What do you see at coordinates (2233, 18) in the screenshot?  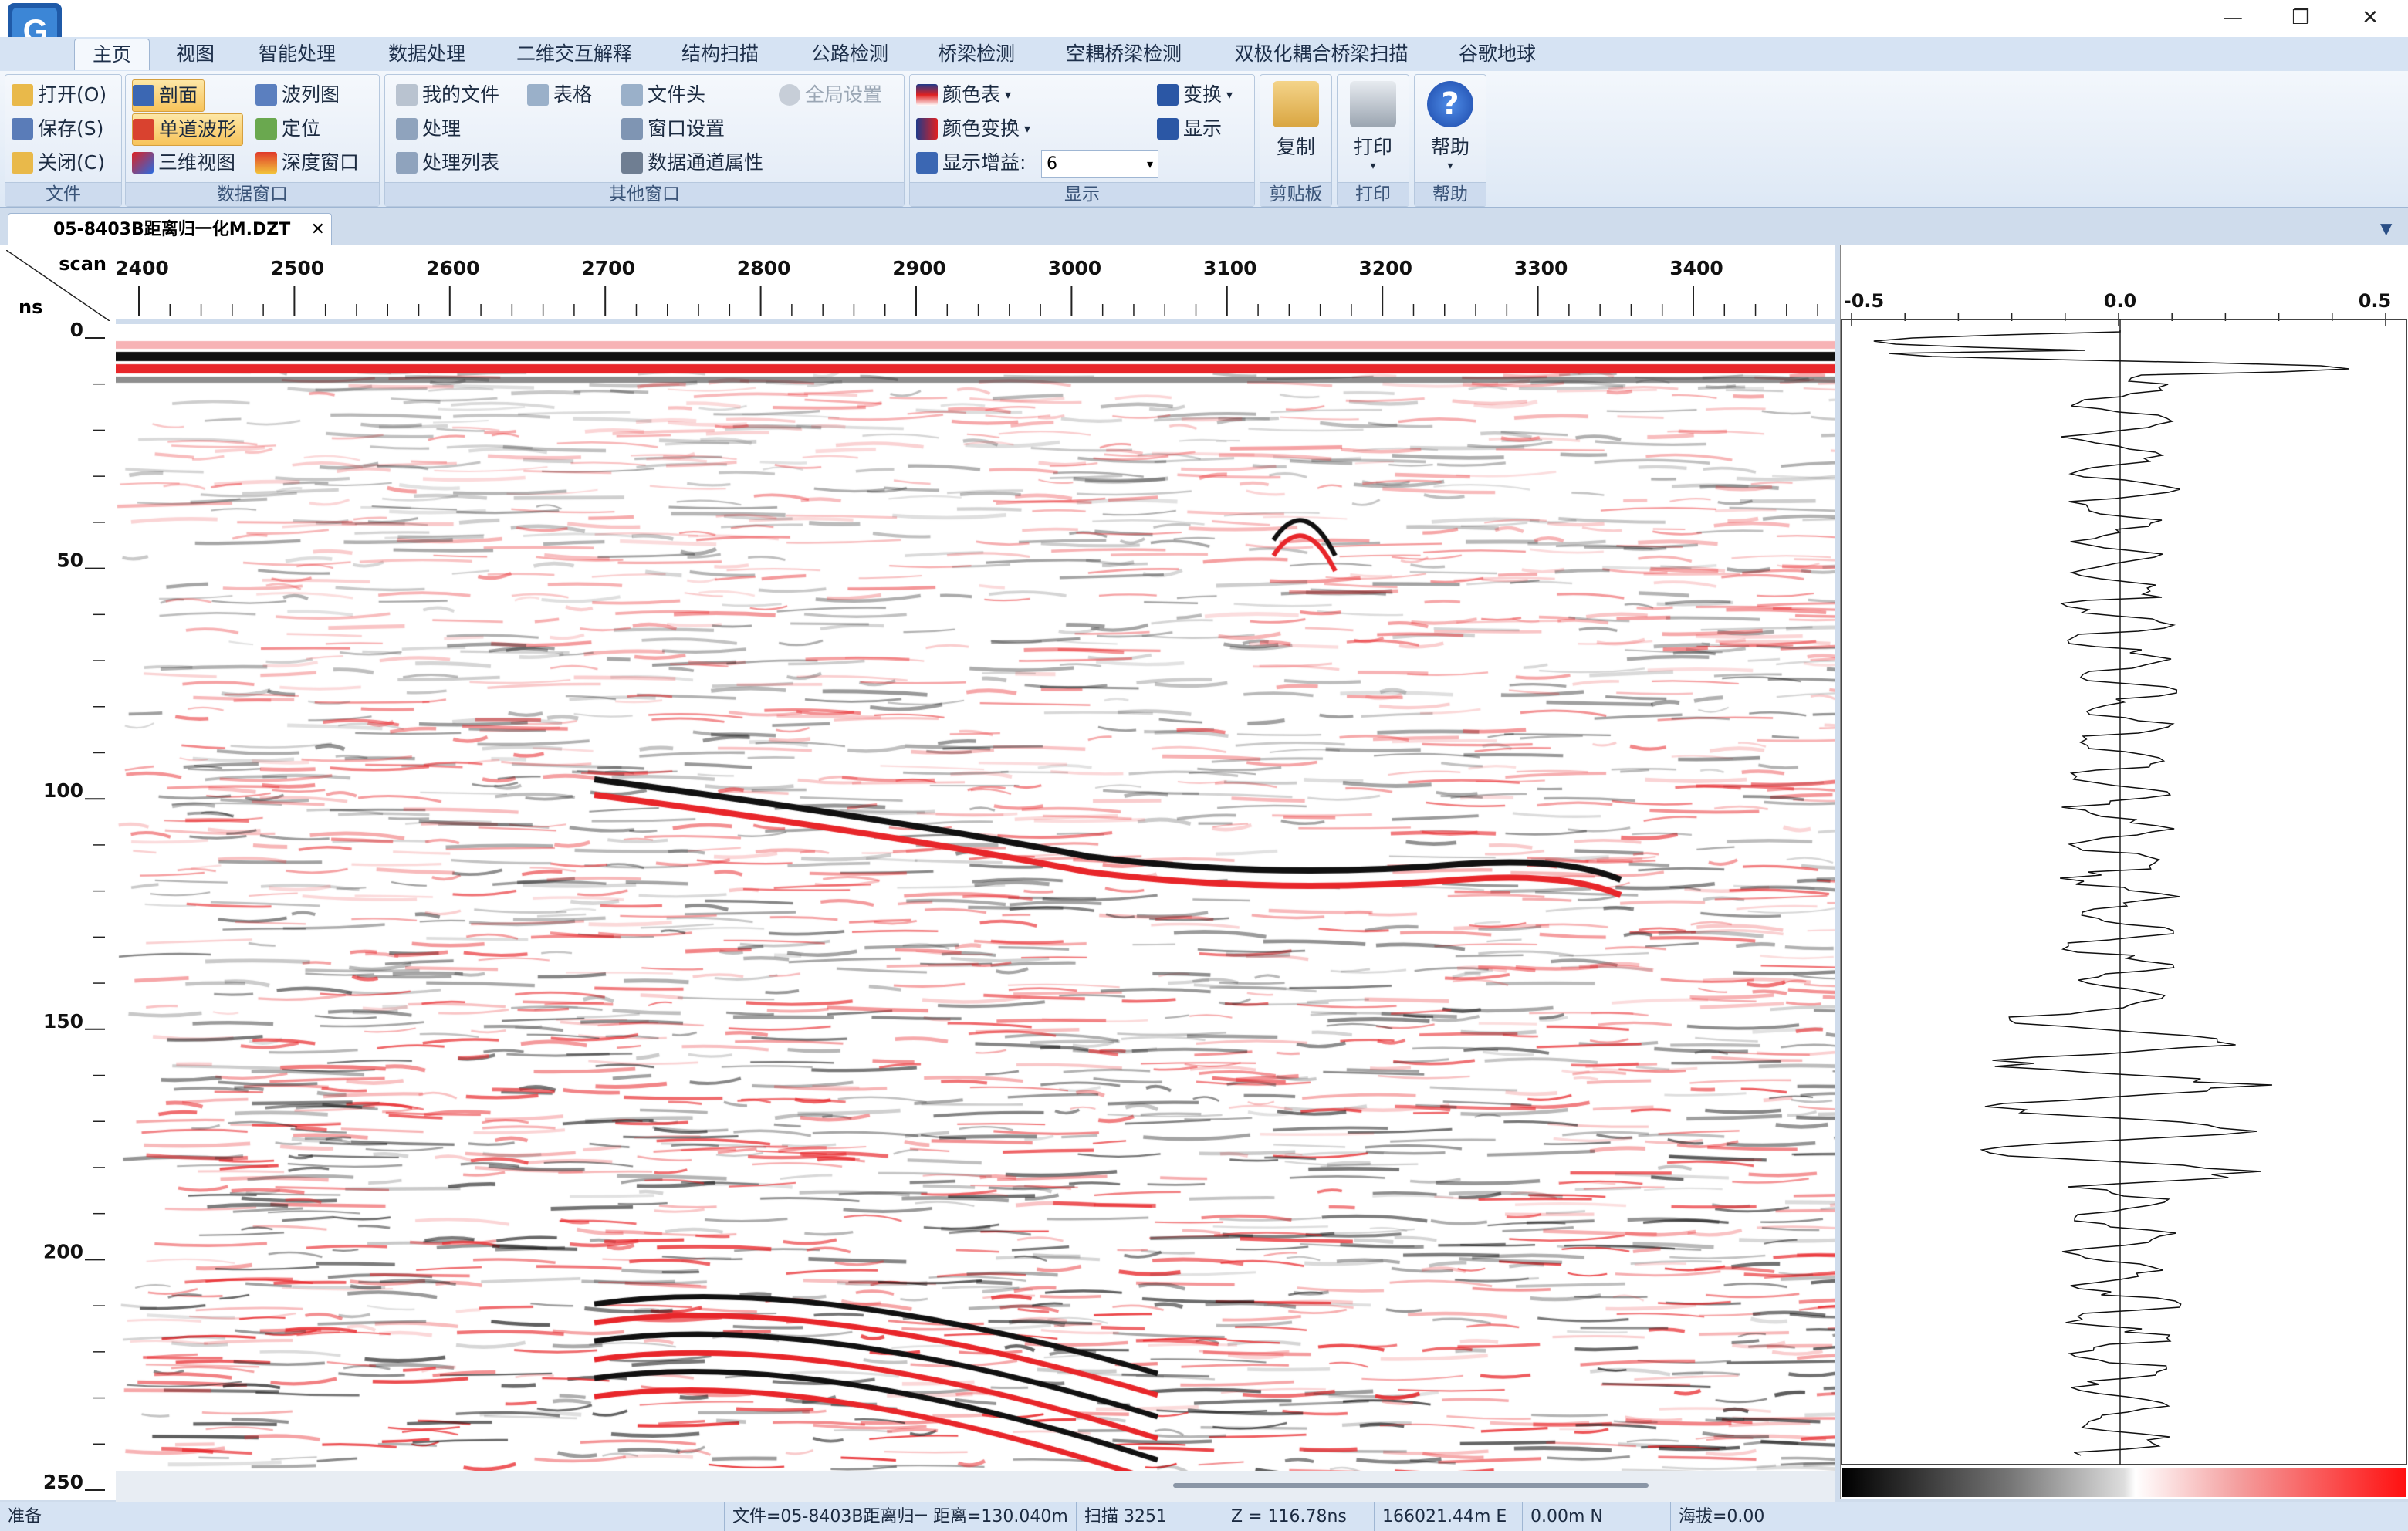 I see `minimize-button: —` at bounding box center [2233, 18].